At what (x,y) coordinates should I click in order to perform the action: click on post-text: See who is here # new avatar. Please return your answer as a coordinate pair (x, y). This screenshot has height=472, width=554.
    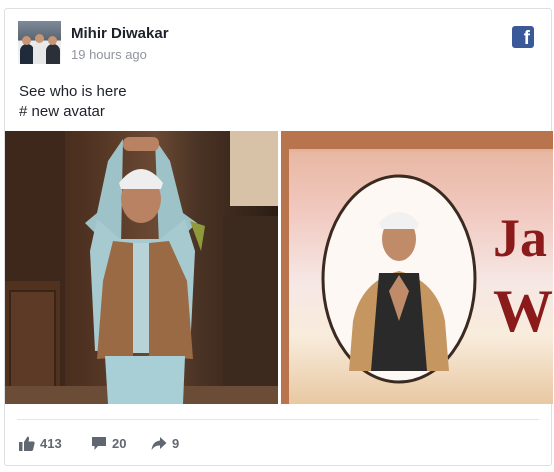
    Looking at the image, I should click on (73, 102).